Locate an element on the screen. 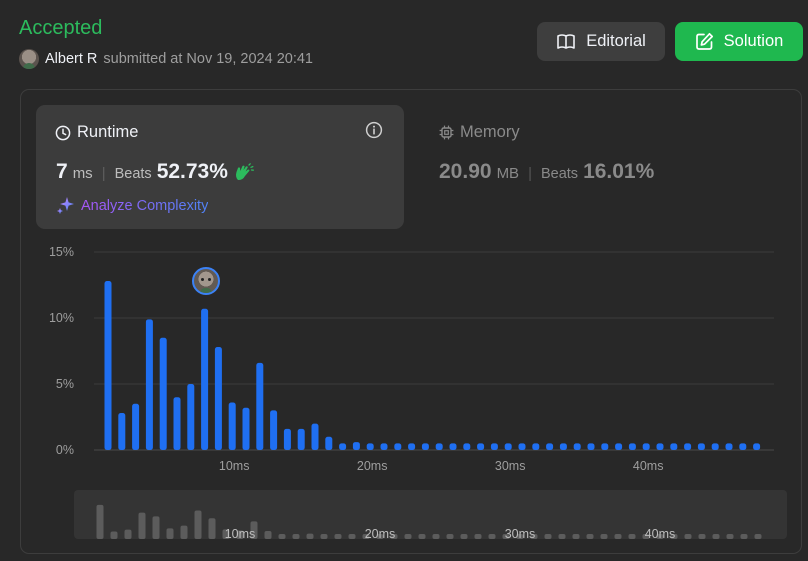 This screenshot has width=808, height=561. overview-tick-label: 40ms is located at coordinates (660, 534).